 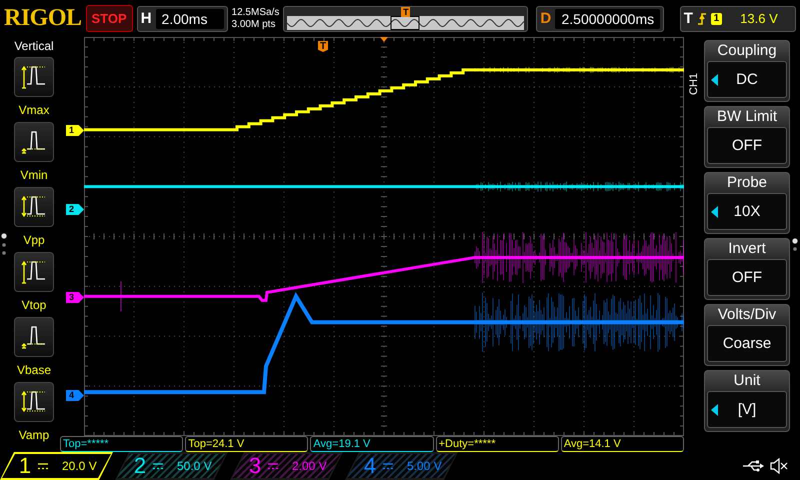 What do you see at coordinates (75, 130) in the screenshot?
I see `channel-marker: 1` at bounding box center [75, 130].